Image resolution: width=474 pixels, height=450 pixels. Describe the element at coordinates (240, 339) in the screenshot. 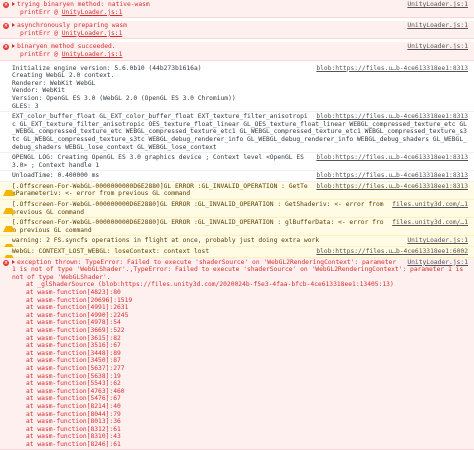

I see `stack-frame: at wasm-function[3615]:82` at that location.